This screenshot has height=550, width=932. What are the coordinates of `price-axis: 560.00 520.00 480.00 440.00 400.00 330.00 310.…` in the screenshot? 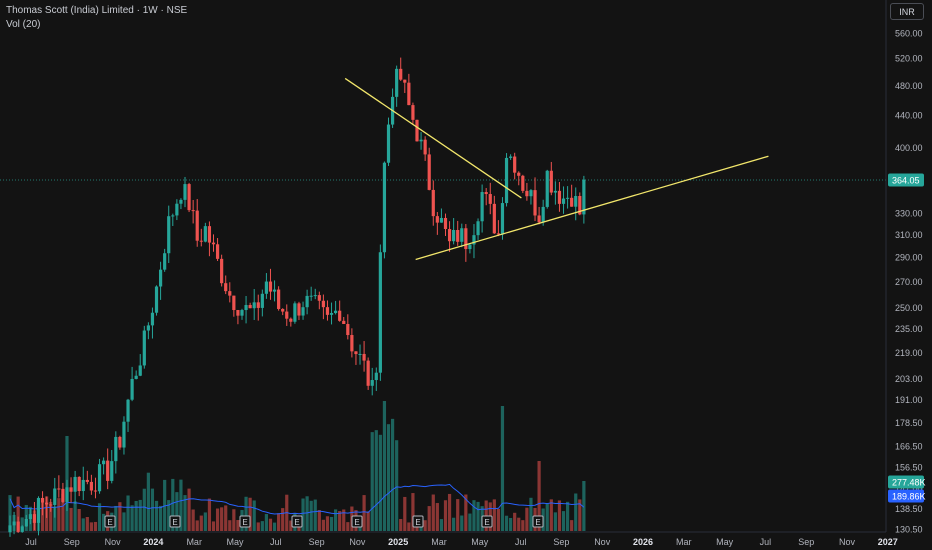 It's located at (909, 282).